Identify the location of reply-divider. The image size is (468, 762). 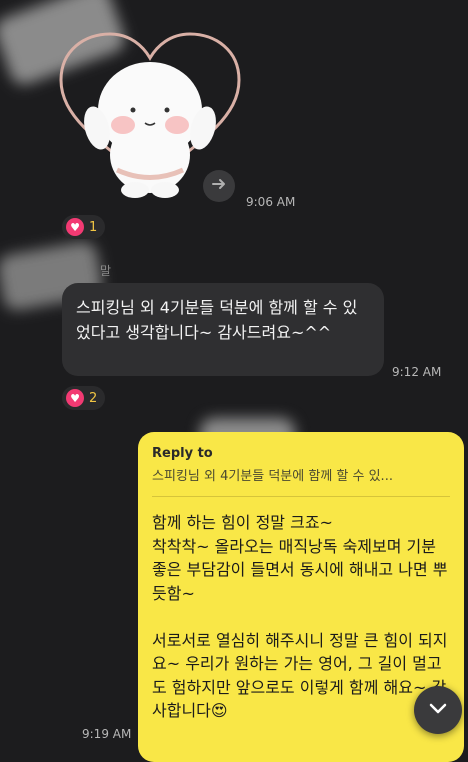
(301, 496).